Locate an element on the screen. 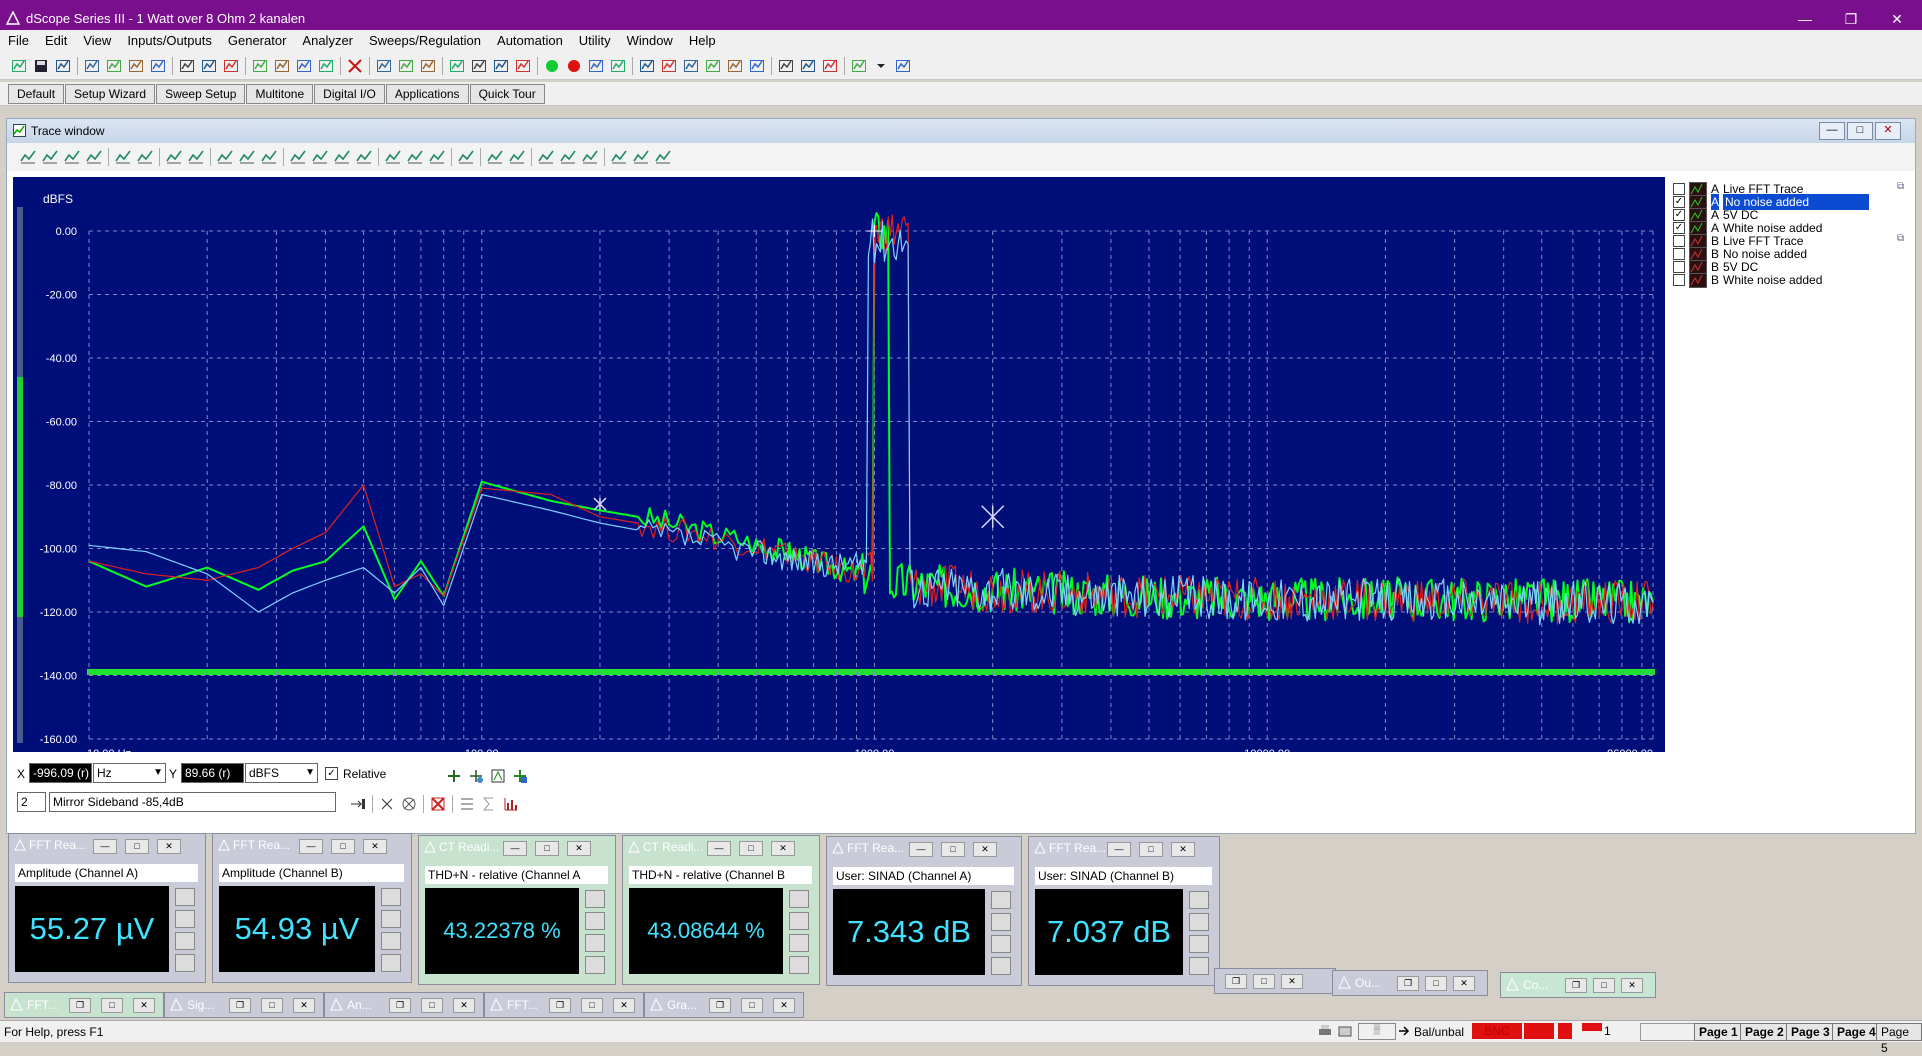 This screenshot has height=1056, width=1922. y-unit-select: dBFS ▼ is located at coordinates (281, 773).